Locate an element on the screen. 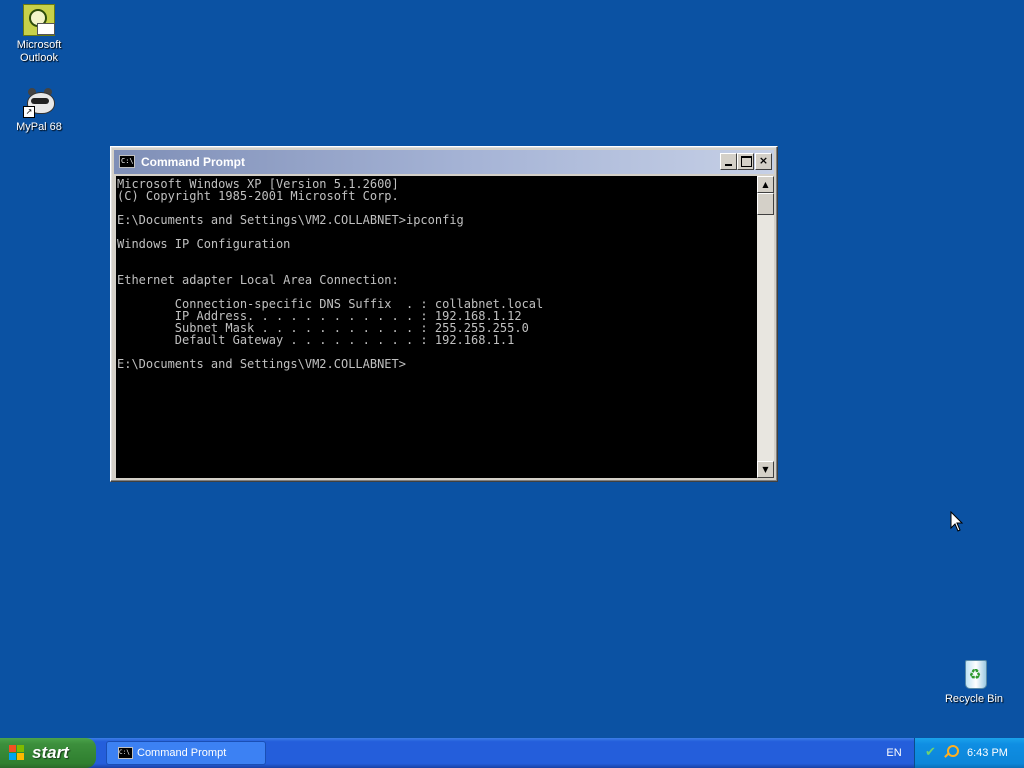 This screenshot has height=768, width=1024. system-tray: ✔ 6:43 PM is located at coordinates (969, 753).